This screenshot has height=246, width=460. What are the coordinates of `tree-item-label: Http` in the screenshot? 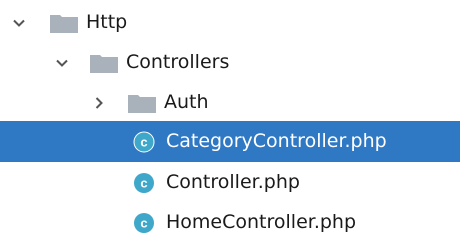 It's located at (107, 22).